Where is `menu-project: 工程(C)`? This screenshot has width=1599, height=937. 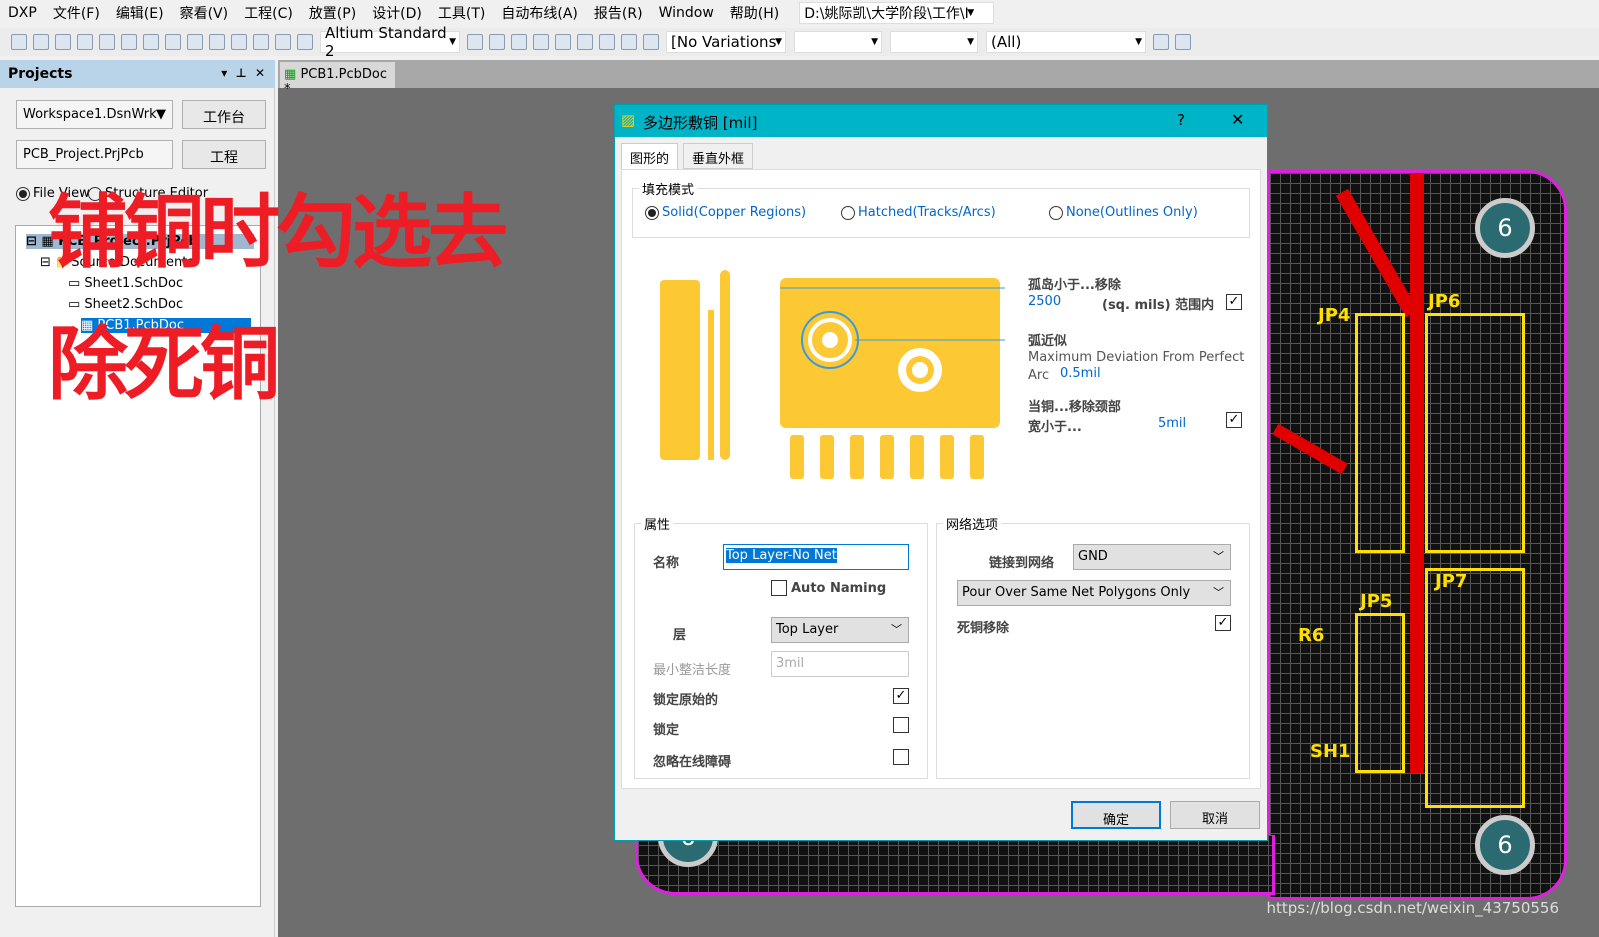 menu-project: 工程(C) is located at coordinates (268, 13).